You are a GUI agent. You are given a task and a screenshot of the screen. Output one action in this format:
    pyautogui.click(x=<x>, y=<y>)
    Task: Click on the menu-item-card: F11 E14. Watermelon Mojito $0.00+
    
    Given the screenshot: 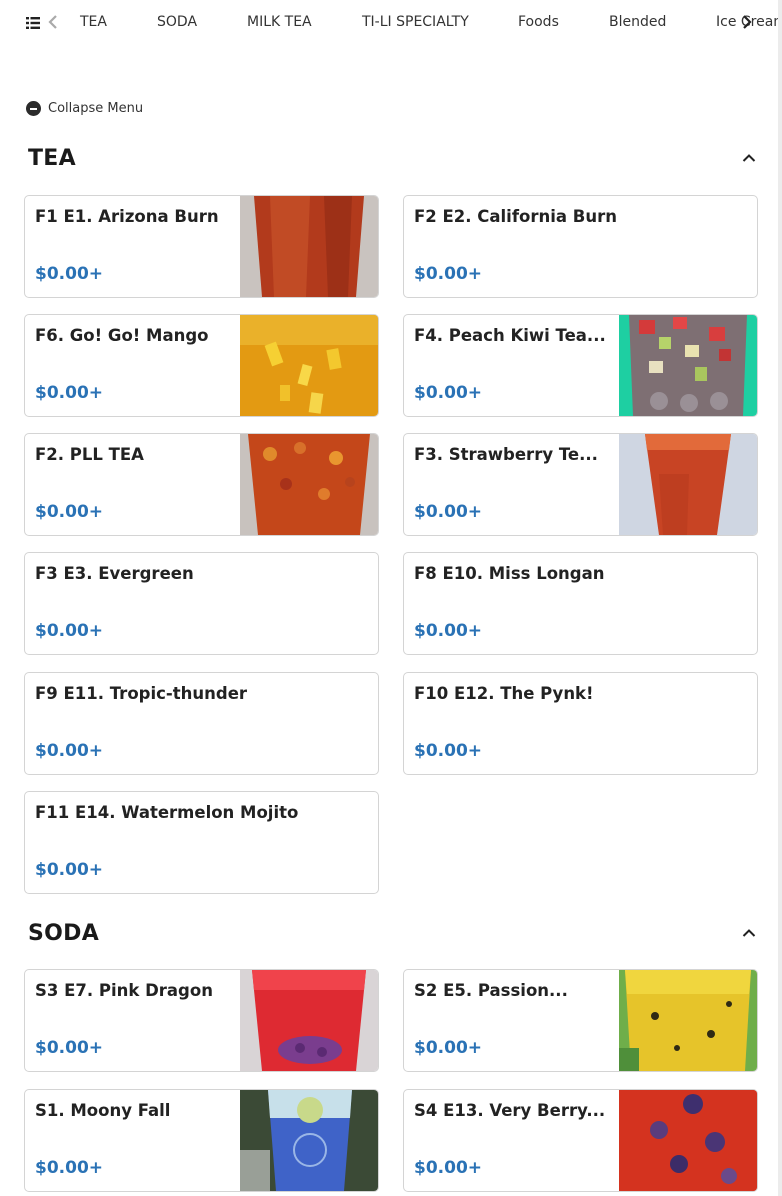 What is the action you would take?
    pyautogui.click(x=201, y=842)
    